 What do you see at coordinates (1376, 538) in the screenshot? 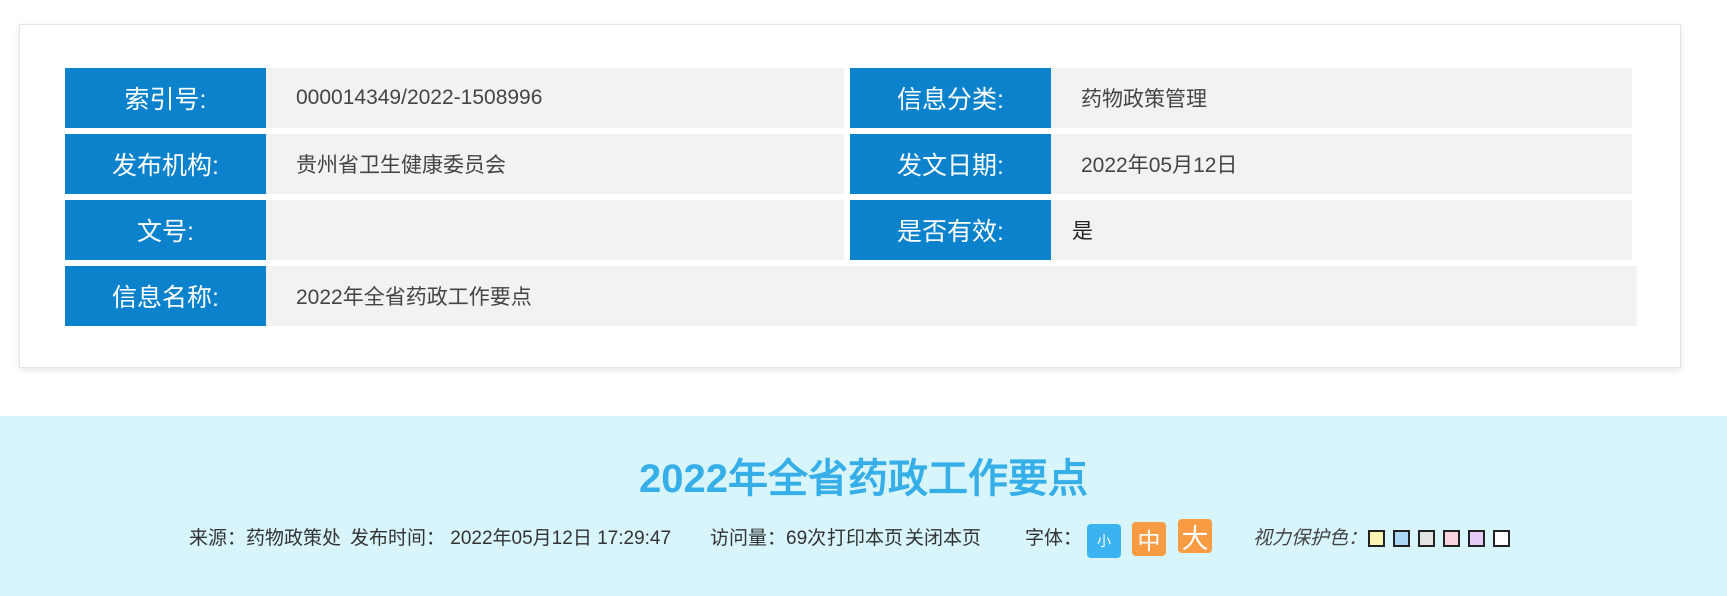
I see `eye-color-yellow-swatch` at bounding box center [1376, 538].